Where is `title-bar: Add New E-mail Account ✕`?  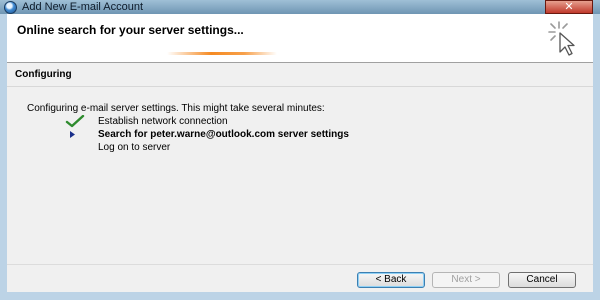 title-bar: Add New E-mail Account ✕ is located at coordinates (300, 7).